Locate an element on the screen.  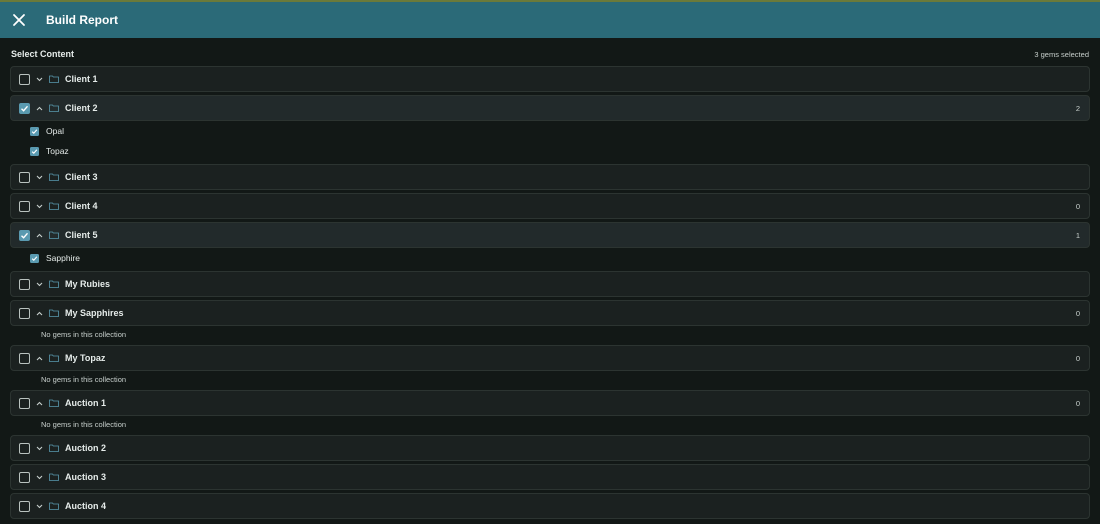
gem-item-sapphire: Sapphire is located at coordinates (55, 258).